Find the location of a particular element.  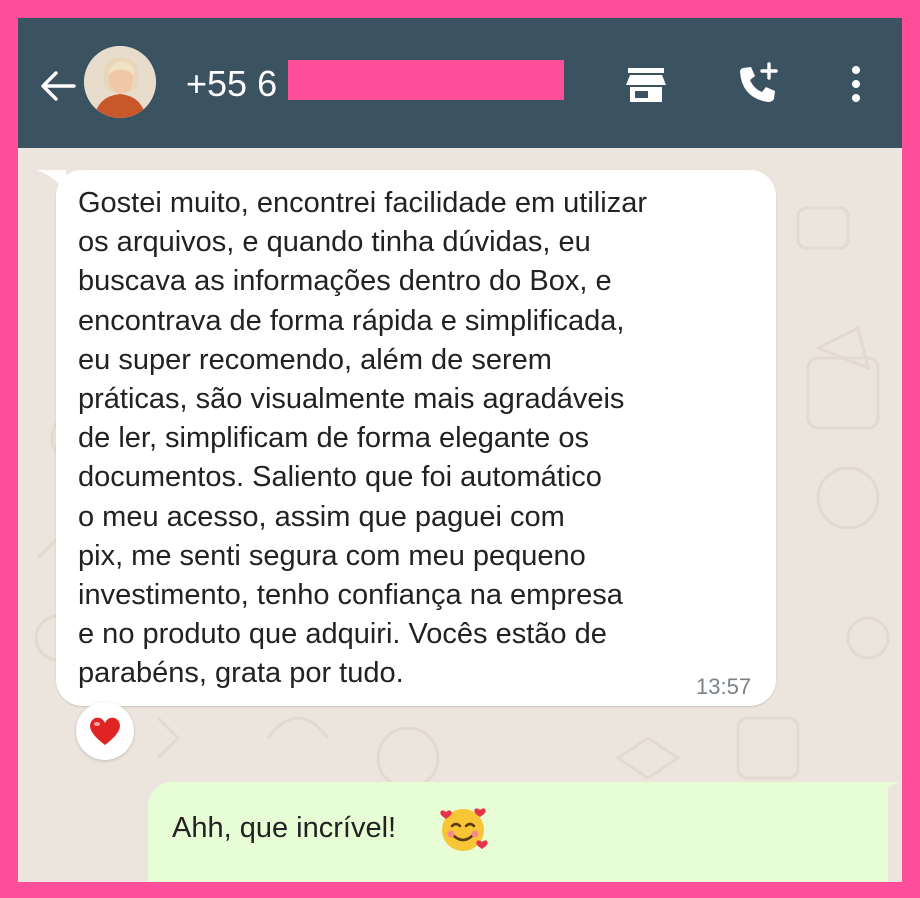

message-timestamp: 13:57 is located at coordinates (724, 686).